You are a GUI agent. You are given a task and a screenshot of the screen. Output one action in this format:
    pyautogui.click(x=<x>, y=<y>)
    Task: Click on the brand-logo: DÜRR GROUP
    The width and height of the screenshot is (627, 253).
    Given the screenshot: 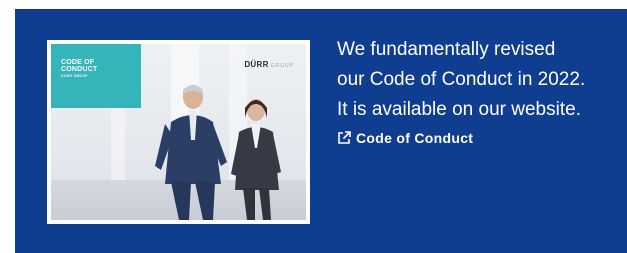 What is the action you would take?
    pyautogui.click(x=269, y=64)
    